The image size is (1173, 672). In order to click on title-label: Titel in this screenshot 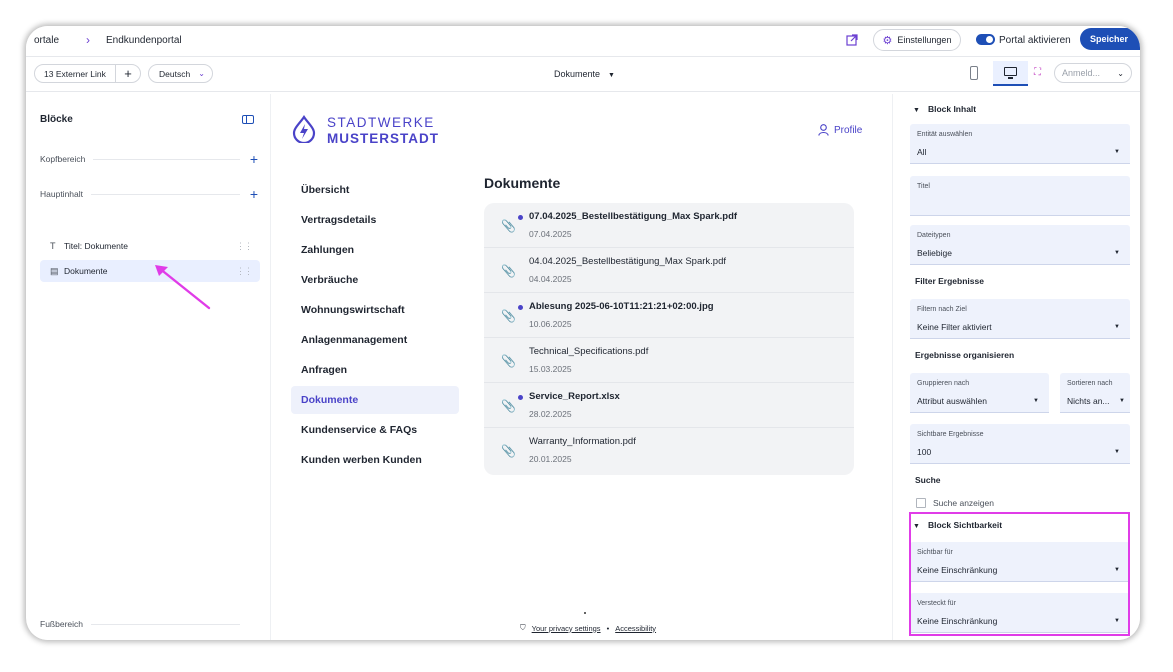, I will do `click(923, 186)`.